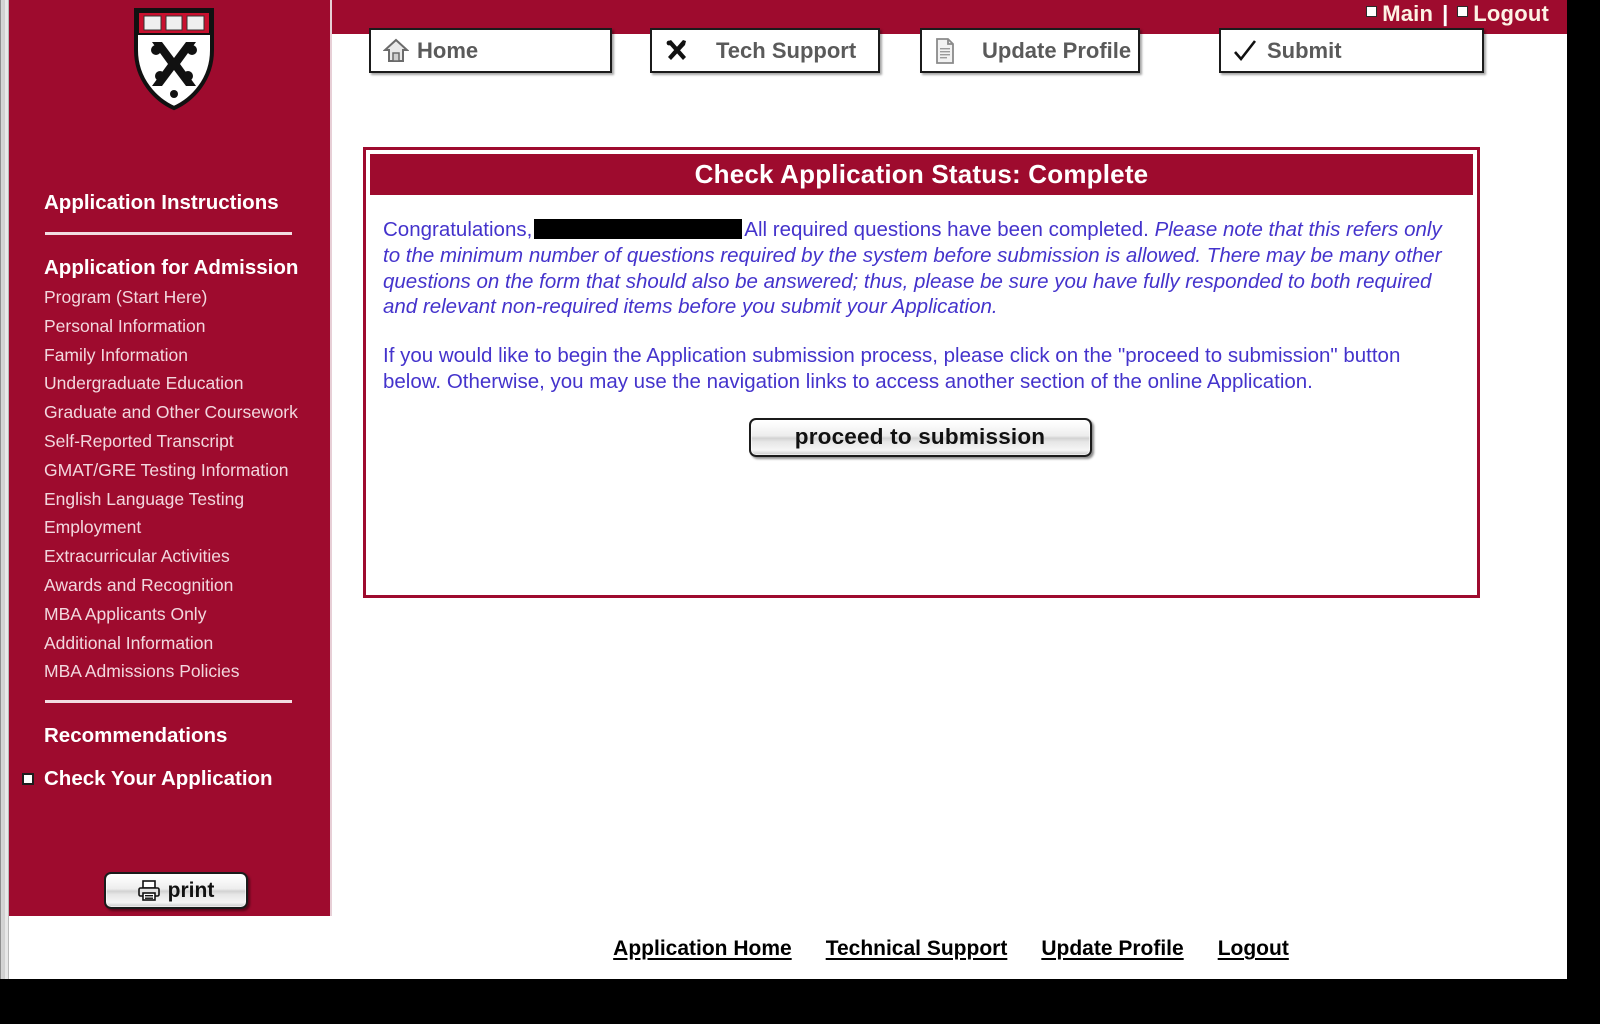 Image resolution: width=1600 pixels, height=1024 pixels. What do you see at coordinates (170, 499) in the screenshot?
I see `sidebar-item-english-language-testing: English Language Testing` at bounding box center [170, 499].